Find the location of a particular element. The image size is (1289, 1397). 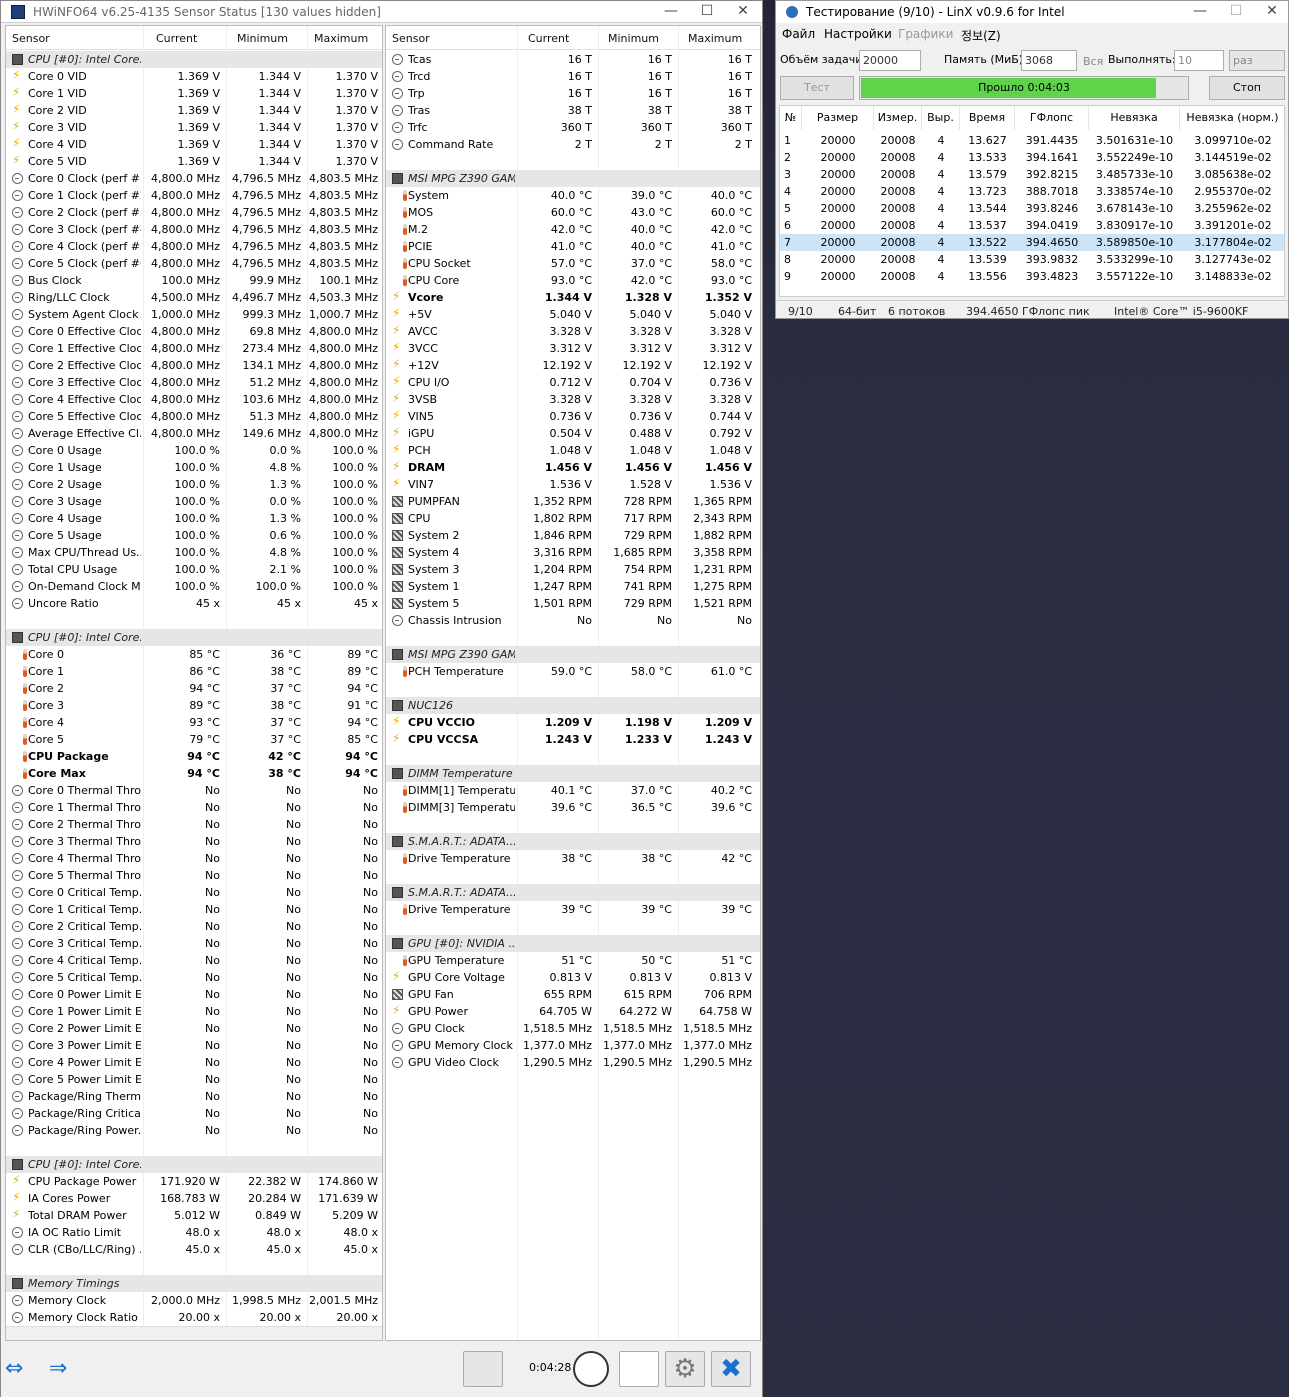

sensor-row: GPU Fan 655 RPM 615 RPM 706 RPM is located at coordinates (573, 994).